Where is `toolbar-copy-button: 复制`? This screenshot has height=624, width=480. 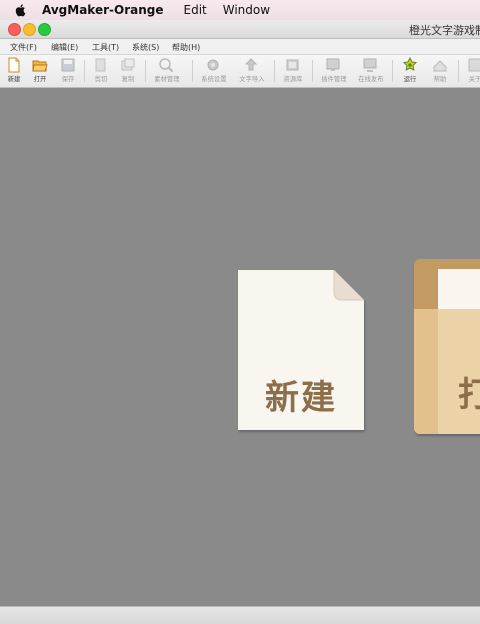
toolbar-copy-button: 复制 is located at coordinates (128, 71).